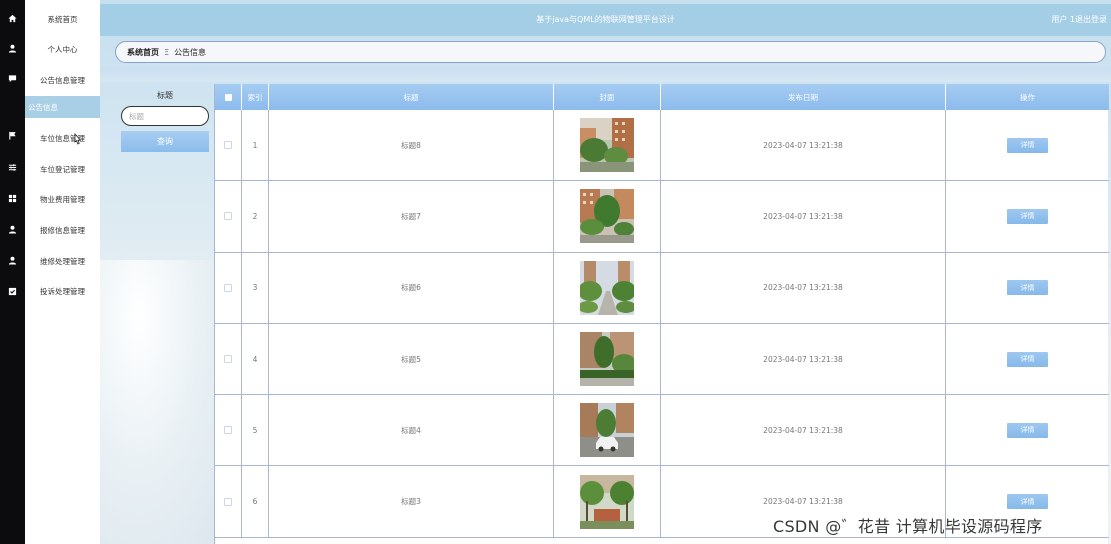 The height and width of the screenshot is (544, 1111). I want to click on logout-link: 退出登录, so click(1091, 20).